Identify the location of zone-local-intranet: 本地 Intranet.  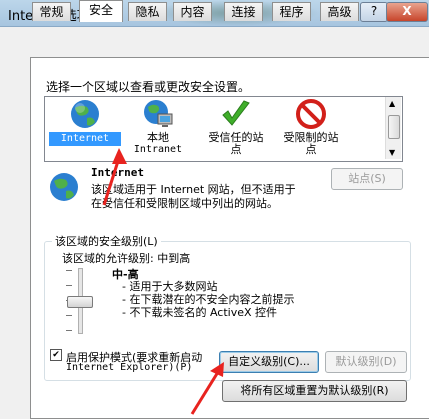
(158, 127).